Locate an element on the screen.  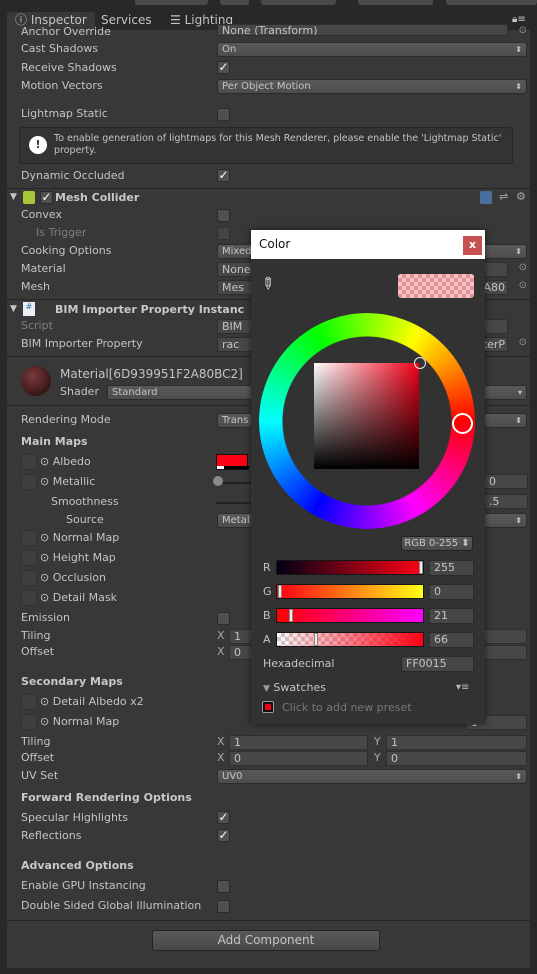
swatches-foldout: ▼ Swatches is located at coordinates (294, 687).